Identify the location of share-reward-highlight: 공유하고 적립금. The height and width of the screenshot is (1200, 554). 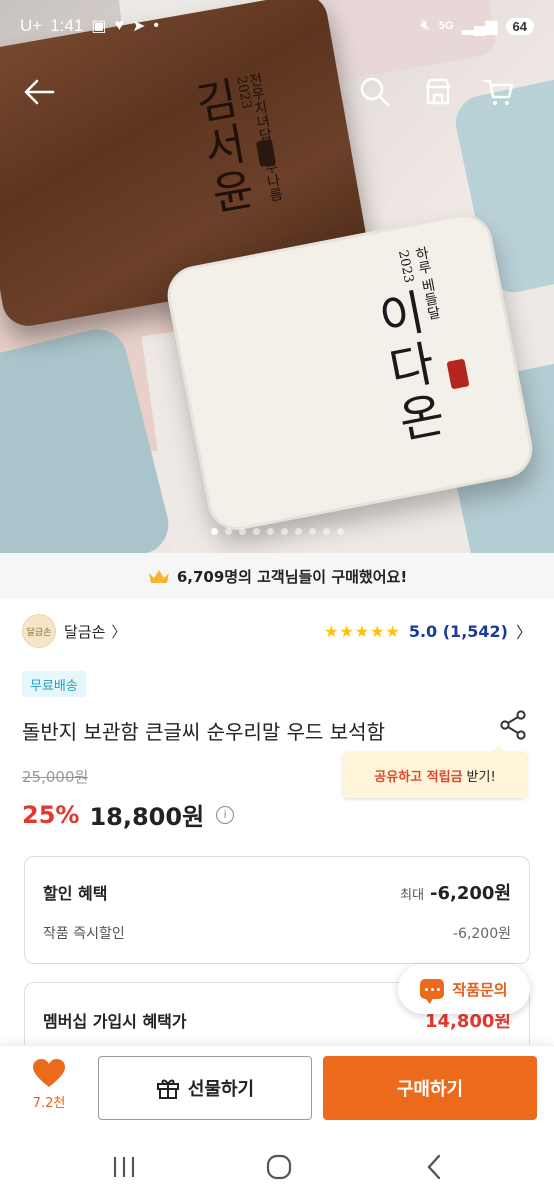
(418, 777).